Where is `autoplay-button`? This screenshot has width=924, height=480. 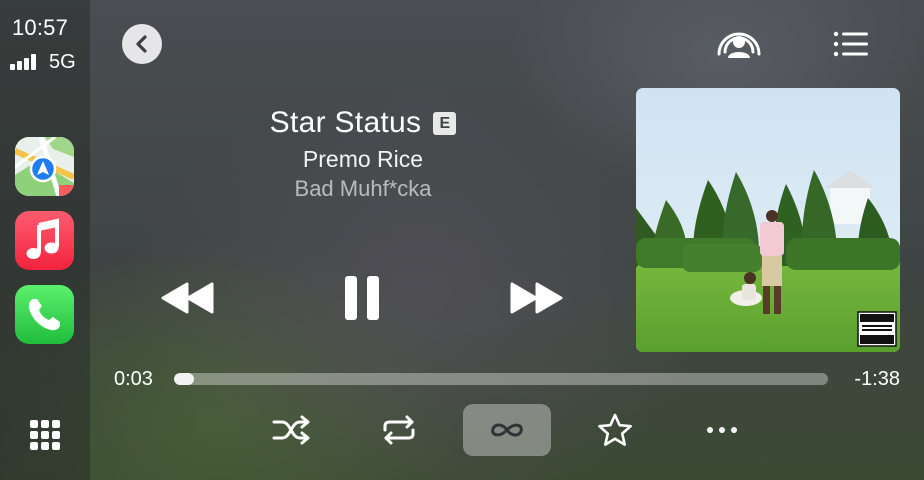
autoplay-button is located at coordinates (507, 430).